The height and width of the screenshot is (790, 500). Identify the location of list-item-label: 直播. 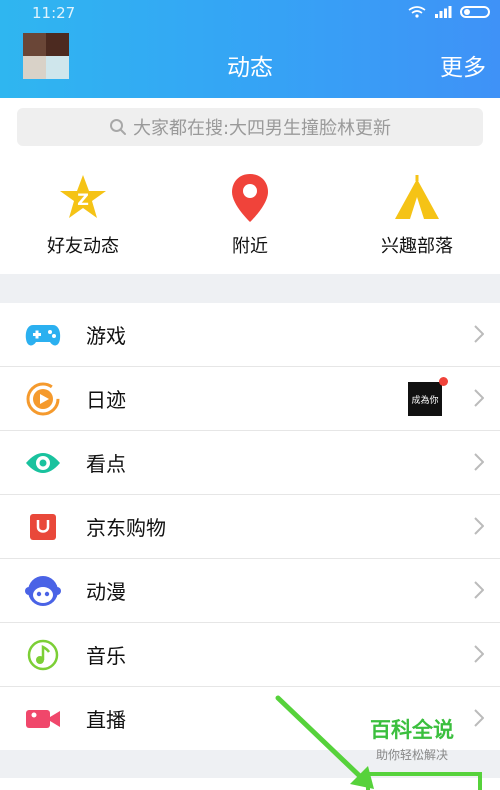
(106, 720).